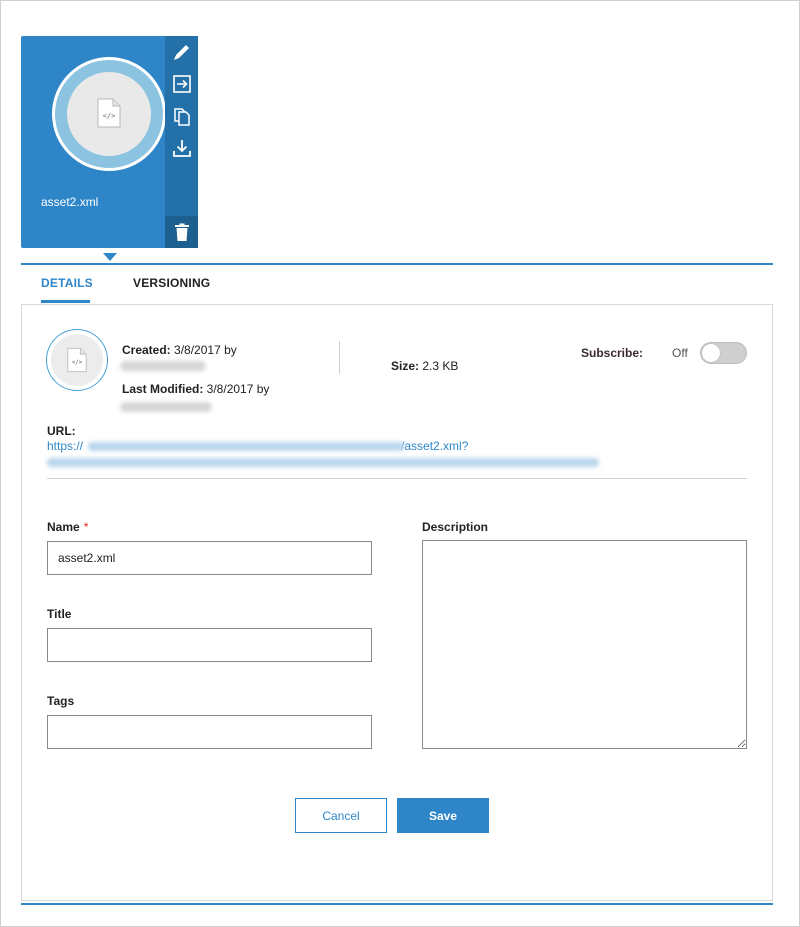 The width and height of the screenshot is (800, 927). Describe the element at coordinates (323, 462) in the screenshot. I see `redacted-url-query` at that location.